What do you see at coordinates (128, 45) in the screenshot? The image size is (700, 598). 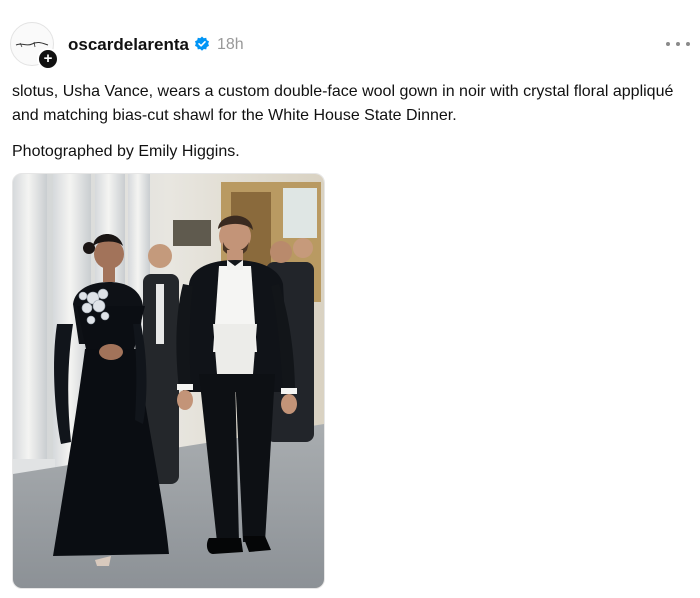 I see `username: oscardelarenta` at bounding box center [128, 45].